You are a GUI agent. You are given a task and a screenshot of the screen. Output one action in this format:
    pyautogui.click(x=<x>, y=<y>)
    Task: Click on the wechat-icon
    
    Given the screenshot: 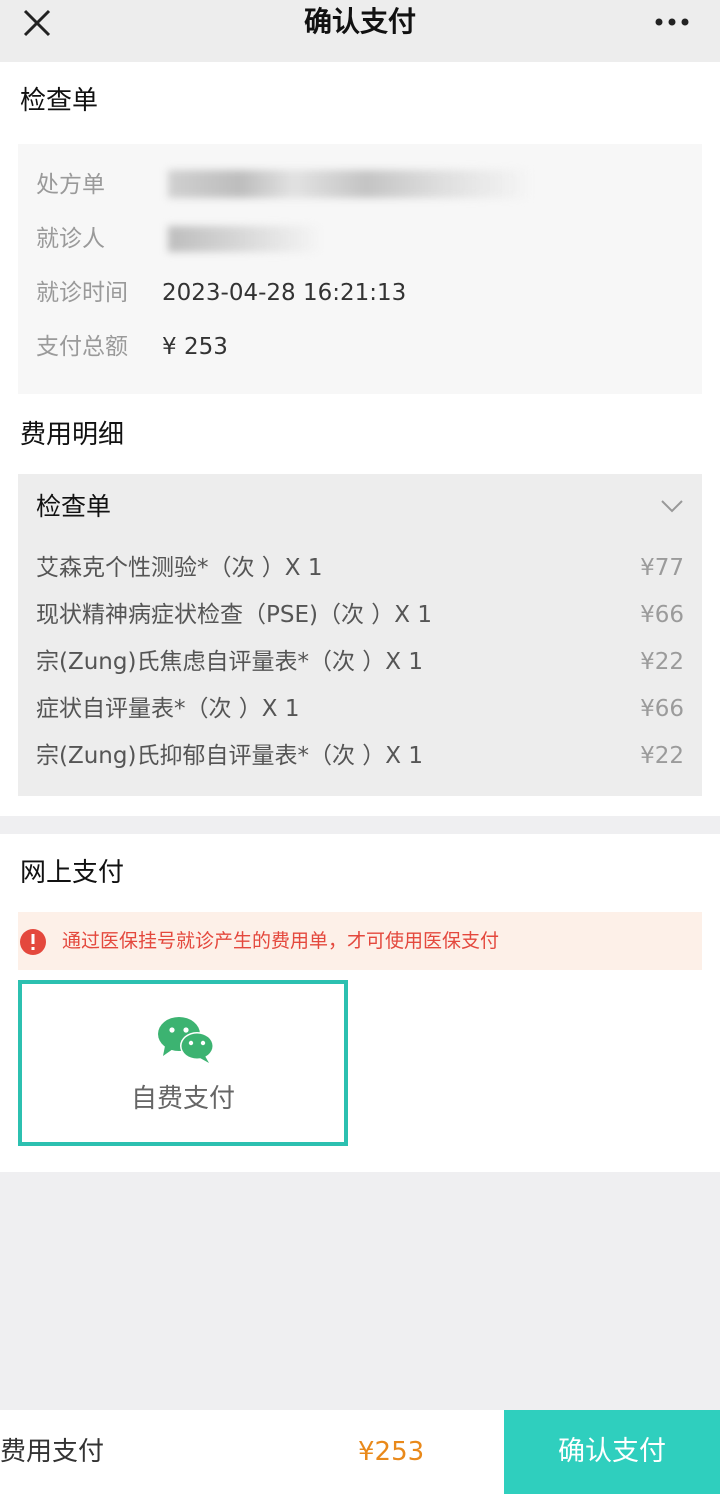 What is the action you would take?
    pyautogui.click(x=186, y=1040)
    